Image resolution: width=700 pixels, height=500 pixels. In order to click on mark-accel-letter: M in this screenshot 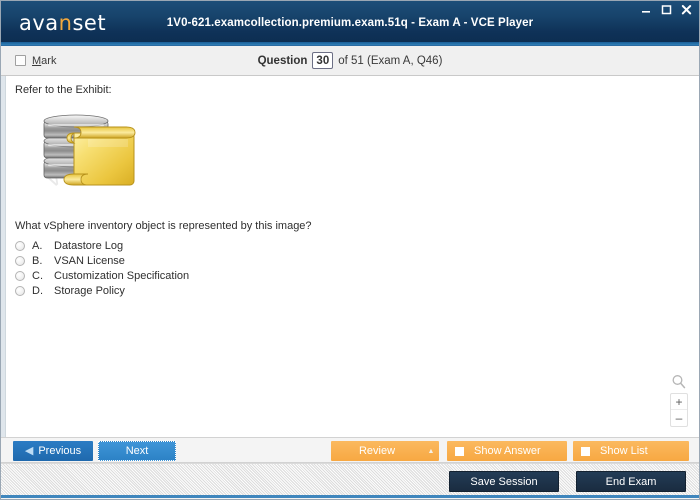, I will do `click(37, 60)`.